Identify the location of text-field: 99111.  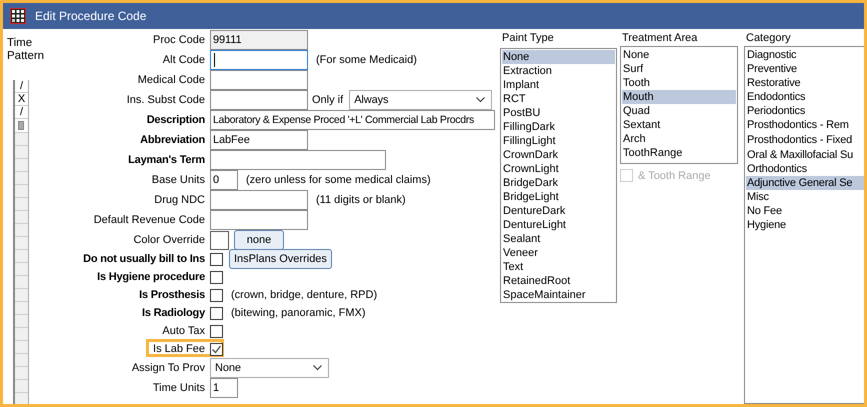
(259, 40).